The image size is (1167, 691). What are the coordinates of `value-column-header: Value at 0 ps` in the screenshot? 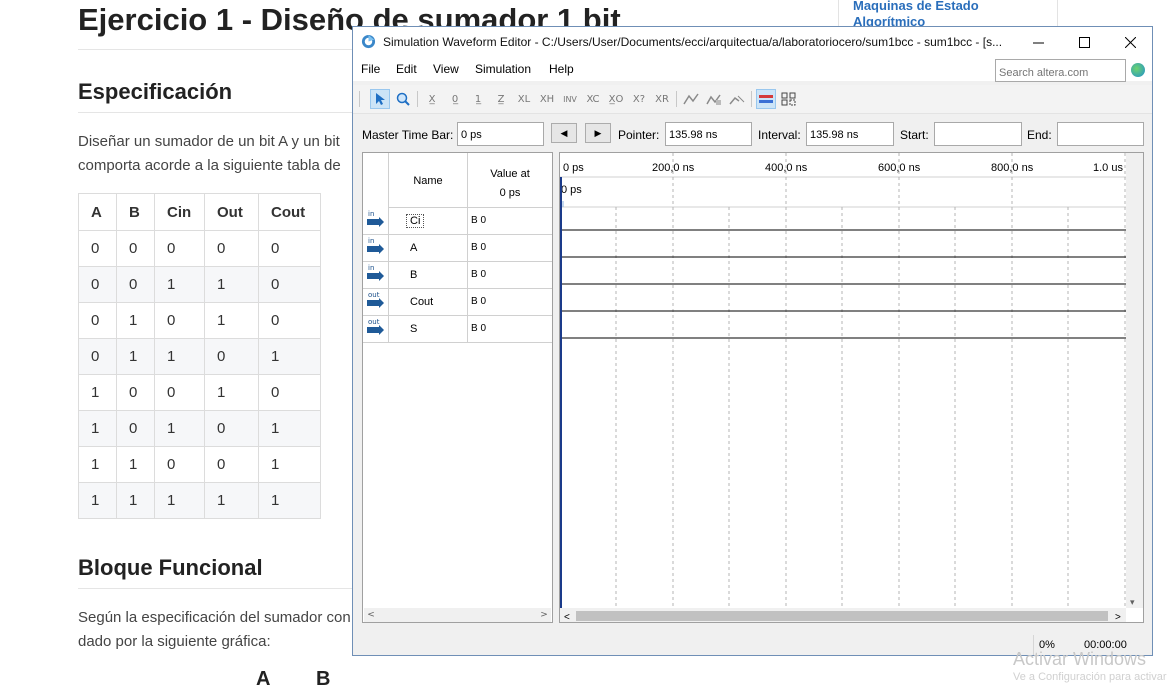 It's located at (510, 184).